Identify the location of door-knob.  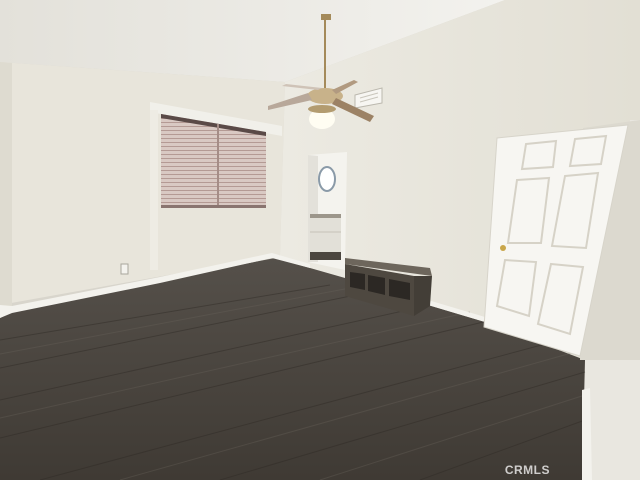
(503, 248).